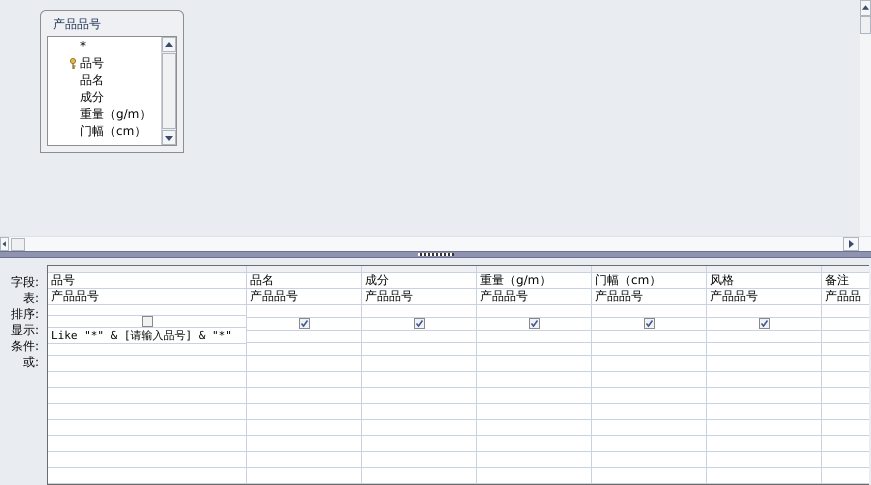 The image size is (871, 485). What do you see at coordinates (24, 282) in the screenshot?
I see `row-label: 字段:` at bounding box center [24, 282].